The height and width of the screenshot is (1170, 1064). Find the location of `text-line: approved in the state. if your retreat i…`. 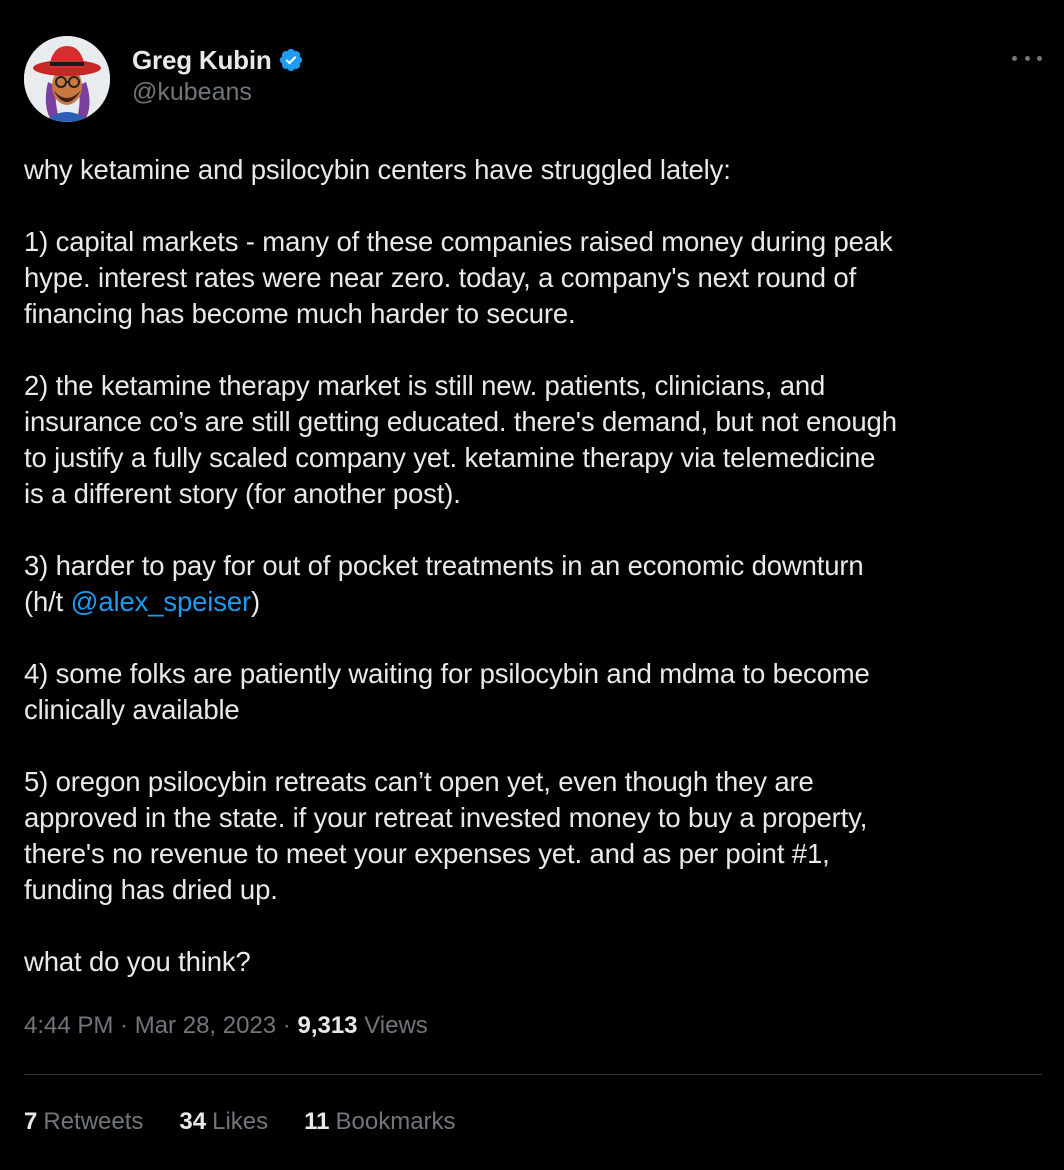

text-line: approved in the state. if your retreat i… is located at coordinates (446, 817).